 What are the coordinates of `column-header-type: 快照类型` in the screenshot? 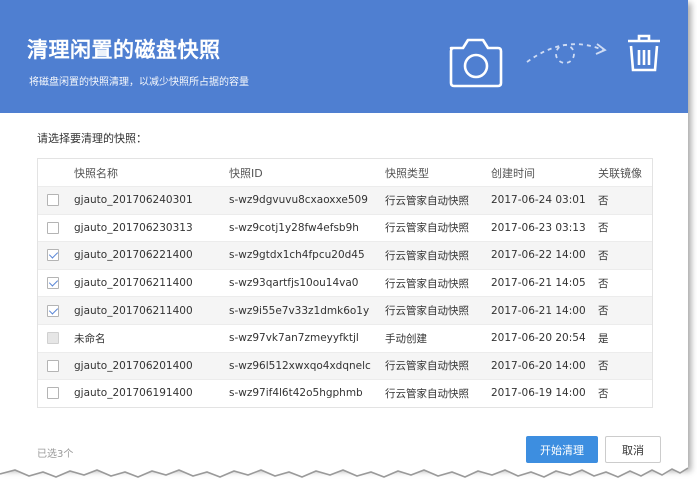 It's located at (407, 173).